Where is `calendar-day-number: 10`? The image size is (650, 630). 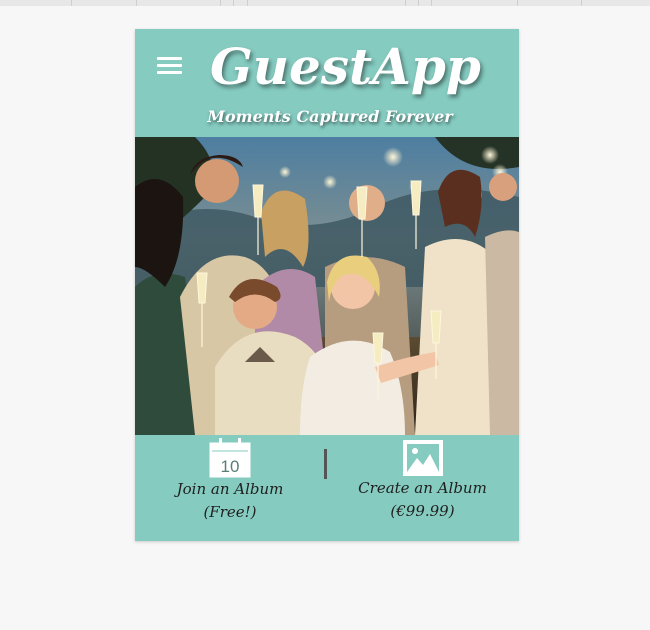
calendar-day-number: 10 is located at coordinates (230, 466).